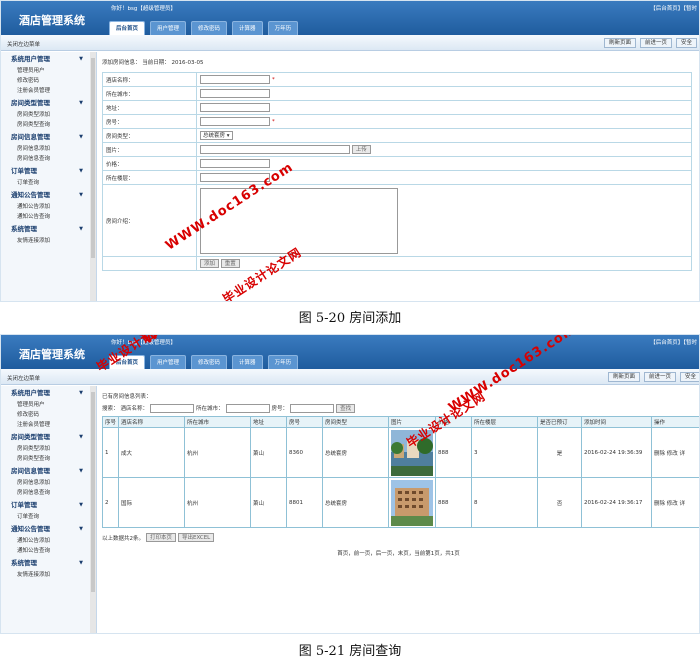 This screenshot has width=700, height=670. Describe the element at coordinates (235, 79) in the screenshot. I see `hotel-input` at that location.